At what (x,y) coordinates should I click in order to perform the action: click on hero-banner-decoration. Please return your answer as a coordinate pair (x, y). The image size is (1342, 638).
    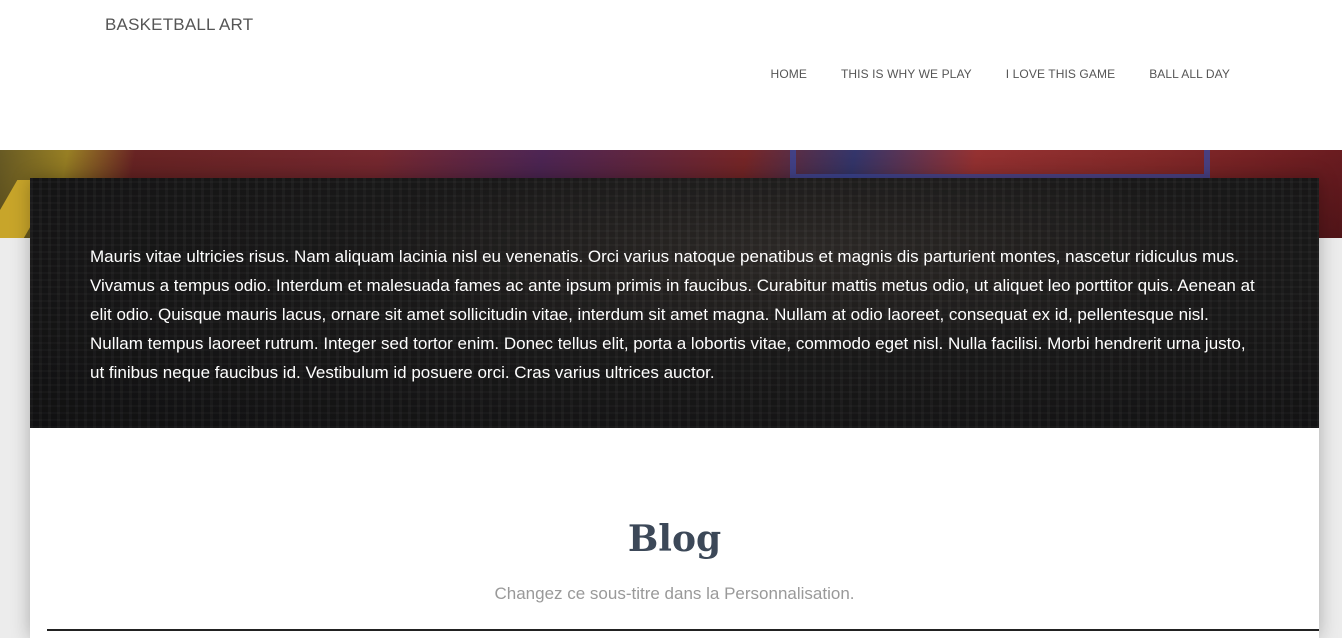
    Looking at the image, I should click on (1000, 165).